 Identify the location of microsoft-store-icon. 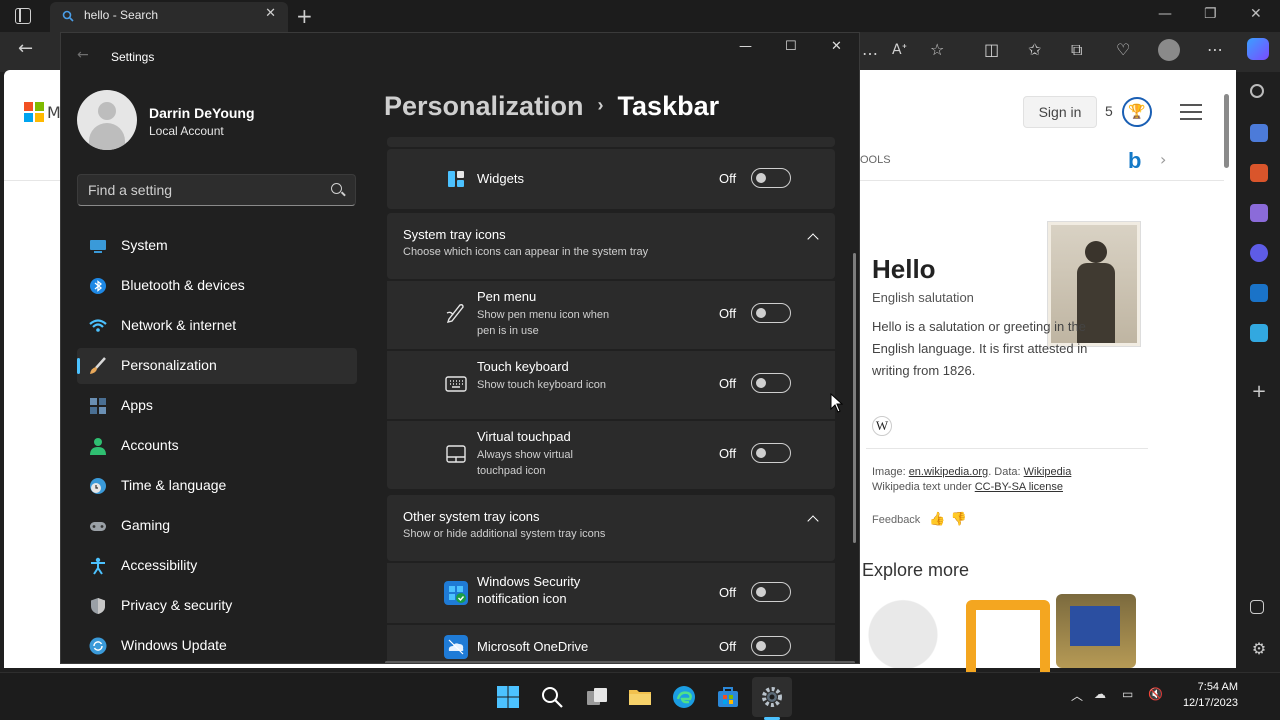
(728, 697).